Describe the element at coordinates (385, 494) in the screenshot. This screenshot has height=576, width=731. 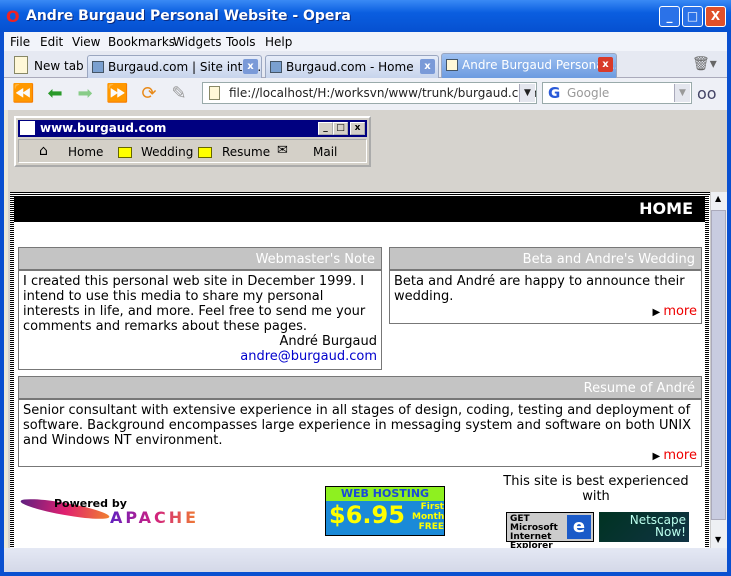
I see `hosting-title: WEB HOSTING` at that location.